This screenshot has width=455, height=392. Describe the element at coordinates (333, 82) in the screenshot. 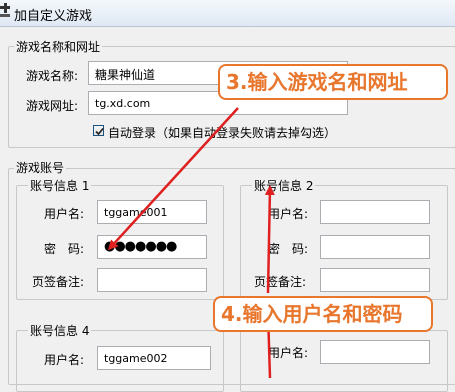

I see `callout-step-3: 3.输入游戏名和网址` at that location.